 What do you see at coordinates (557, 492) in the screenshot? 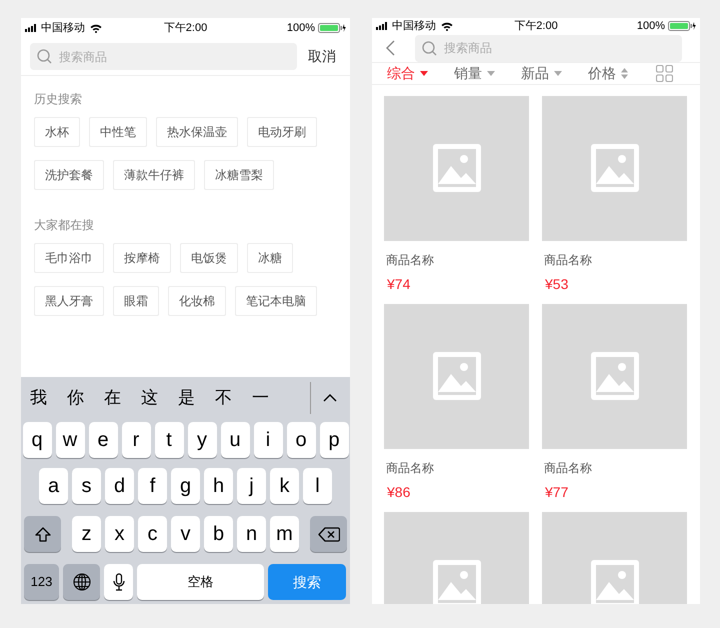
I see `product-price: ¥77` at bounding box center [557, 492].